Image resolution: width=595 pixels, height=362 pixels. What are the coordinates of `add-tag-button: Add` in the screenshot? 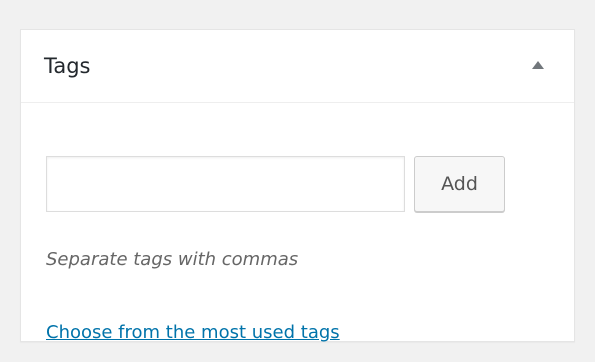 It's located at (459, 184).